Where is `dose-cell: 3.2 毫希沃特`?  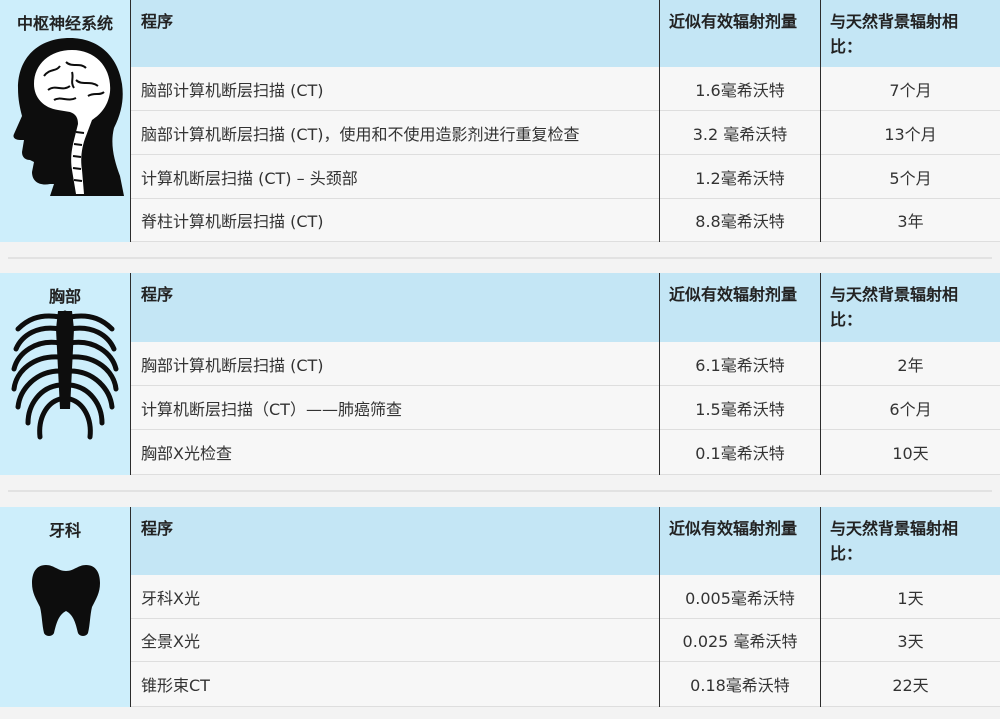
dose-cell: 3.2 毫希沃特 is located at coordinates (740, 134).